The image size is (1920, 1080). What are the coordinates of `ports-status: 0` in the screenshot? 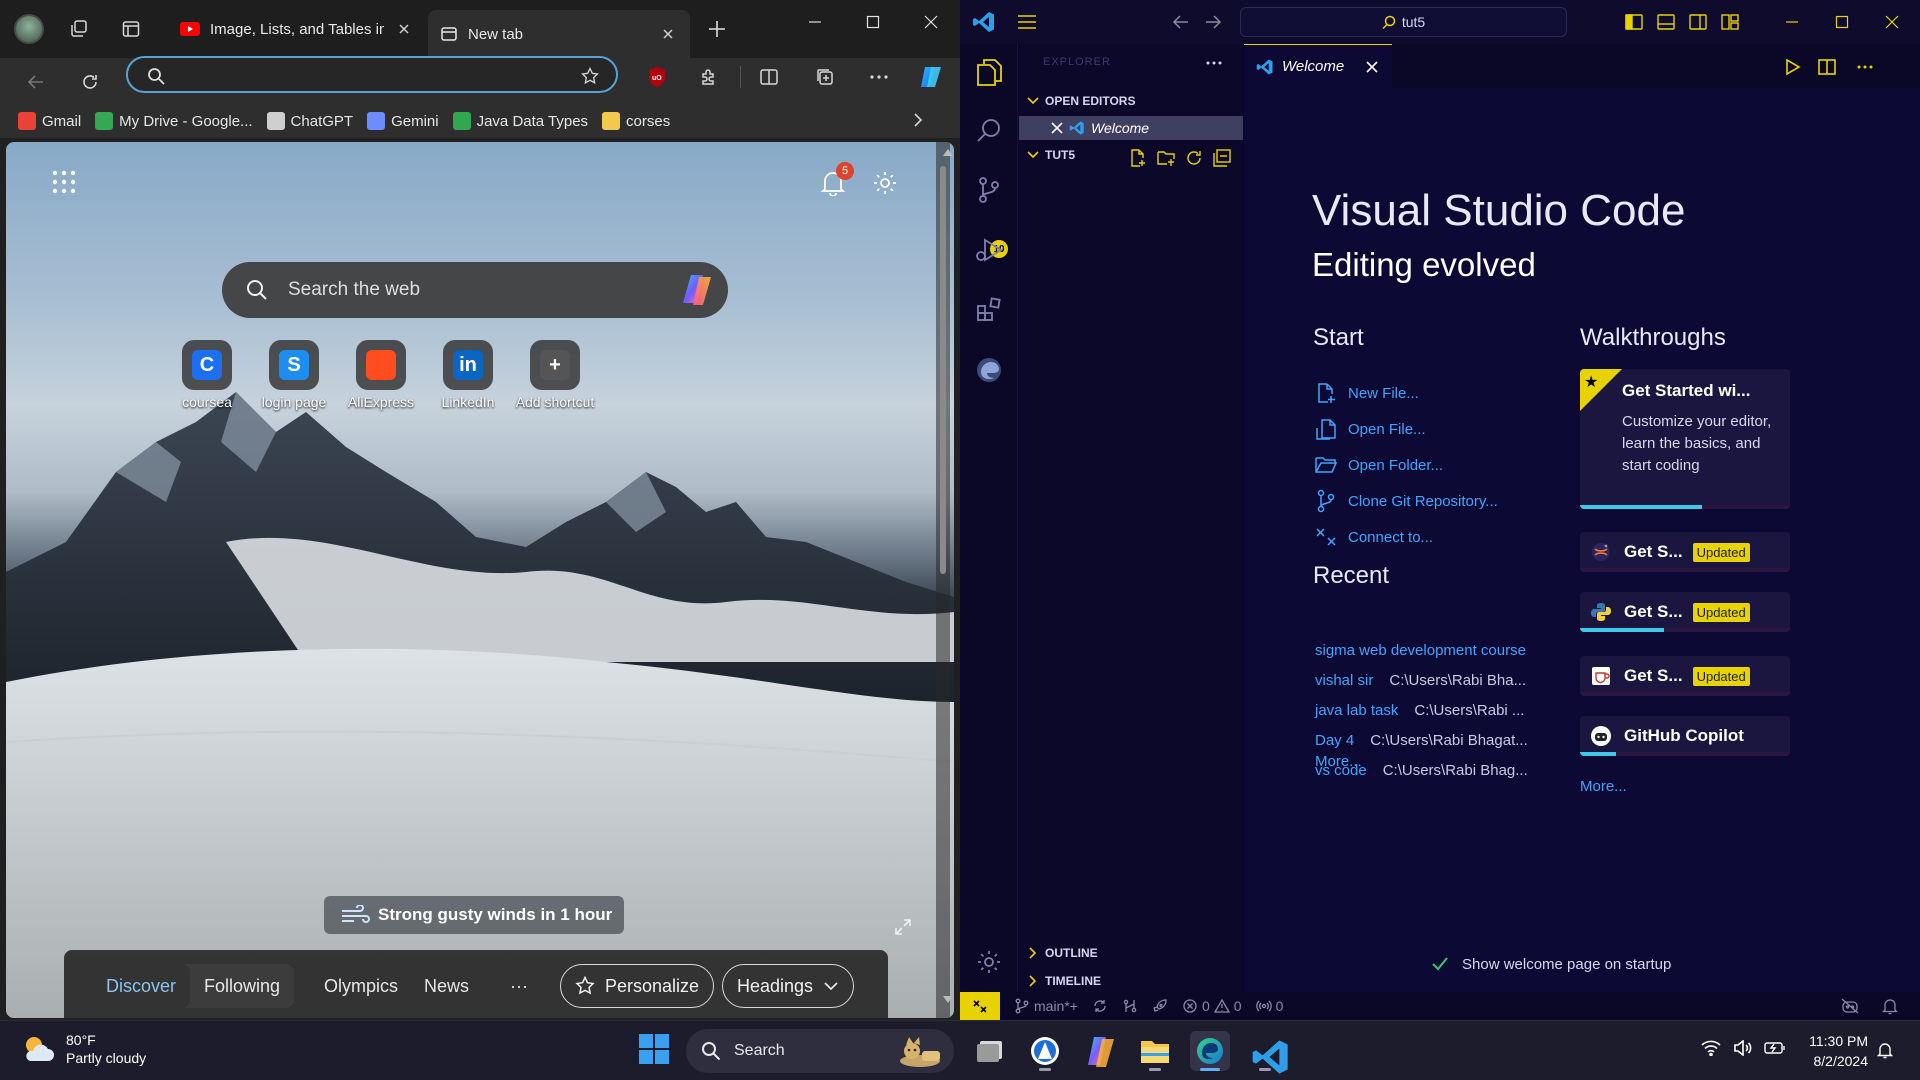 It's located at (1269, 1006).